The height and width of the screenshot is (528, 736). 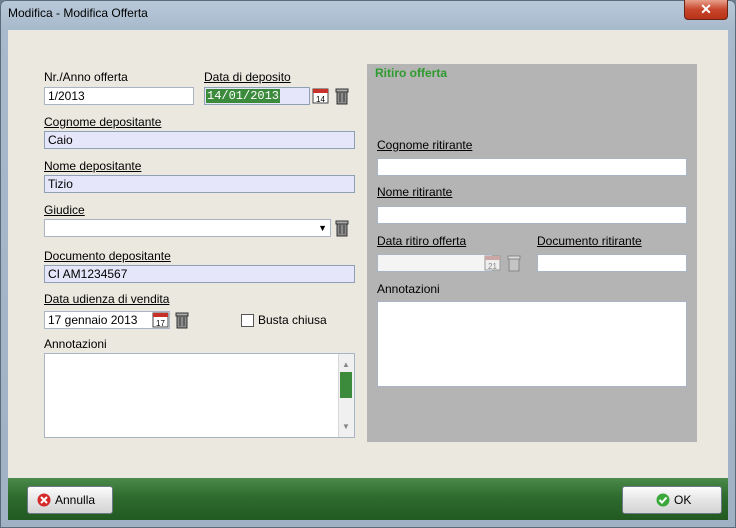 I want to click on notes-textarea: ▲ ▼, so click(x=199, y=395).